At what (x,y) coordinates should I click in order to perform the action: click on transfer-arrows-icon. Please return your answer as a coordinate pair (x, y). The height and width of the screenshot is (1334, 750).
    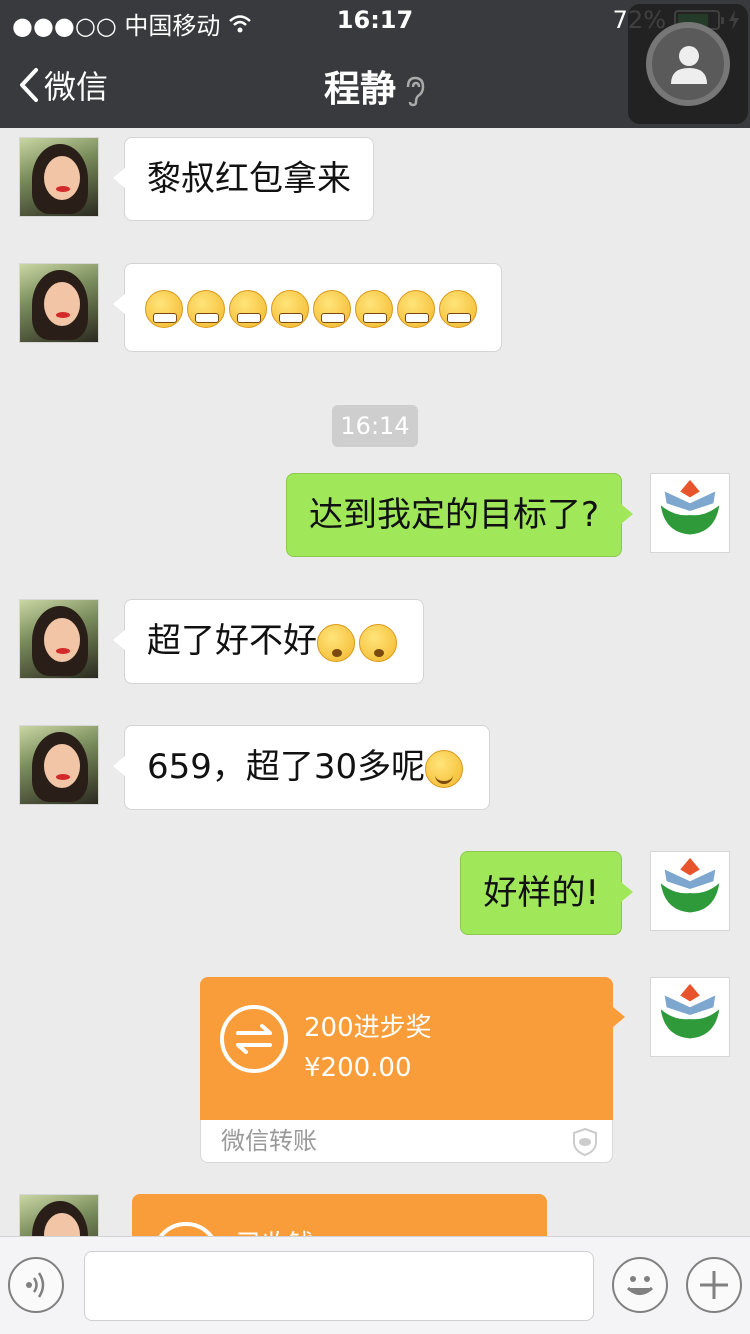
    Looking at the image, I should click on (254, 1039).